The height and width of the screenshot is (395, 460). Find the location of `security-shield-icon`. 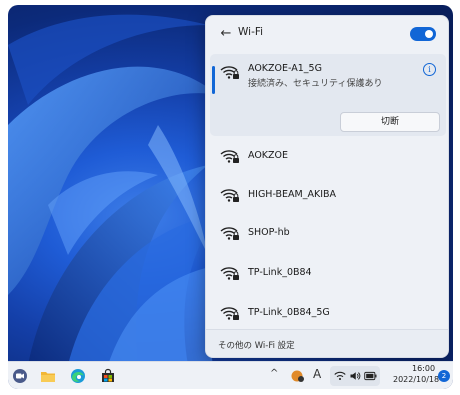

security-shield-icon is located at coordinates (298, 376).